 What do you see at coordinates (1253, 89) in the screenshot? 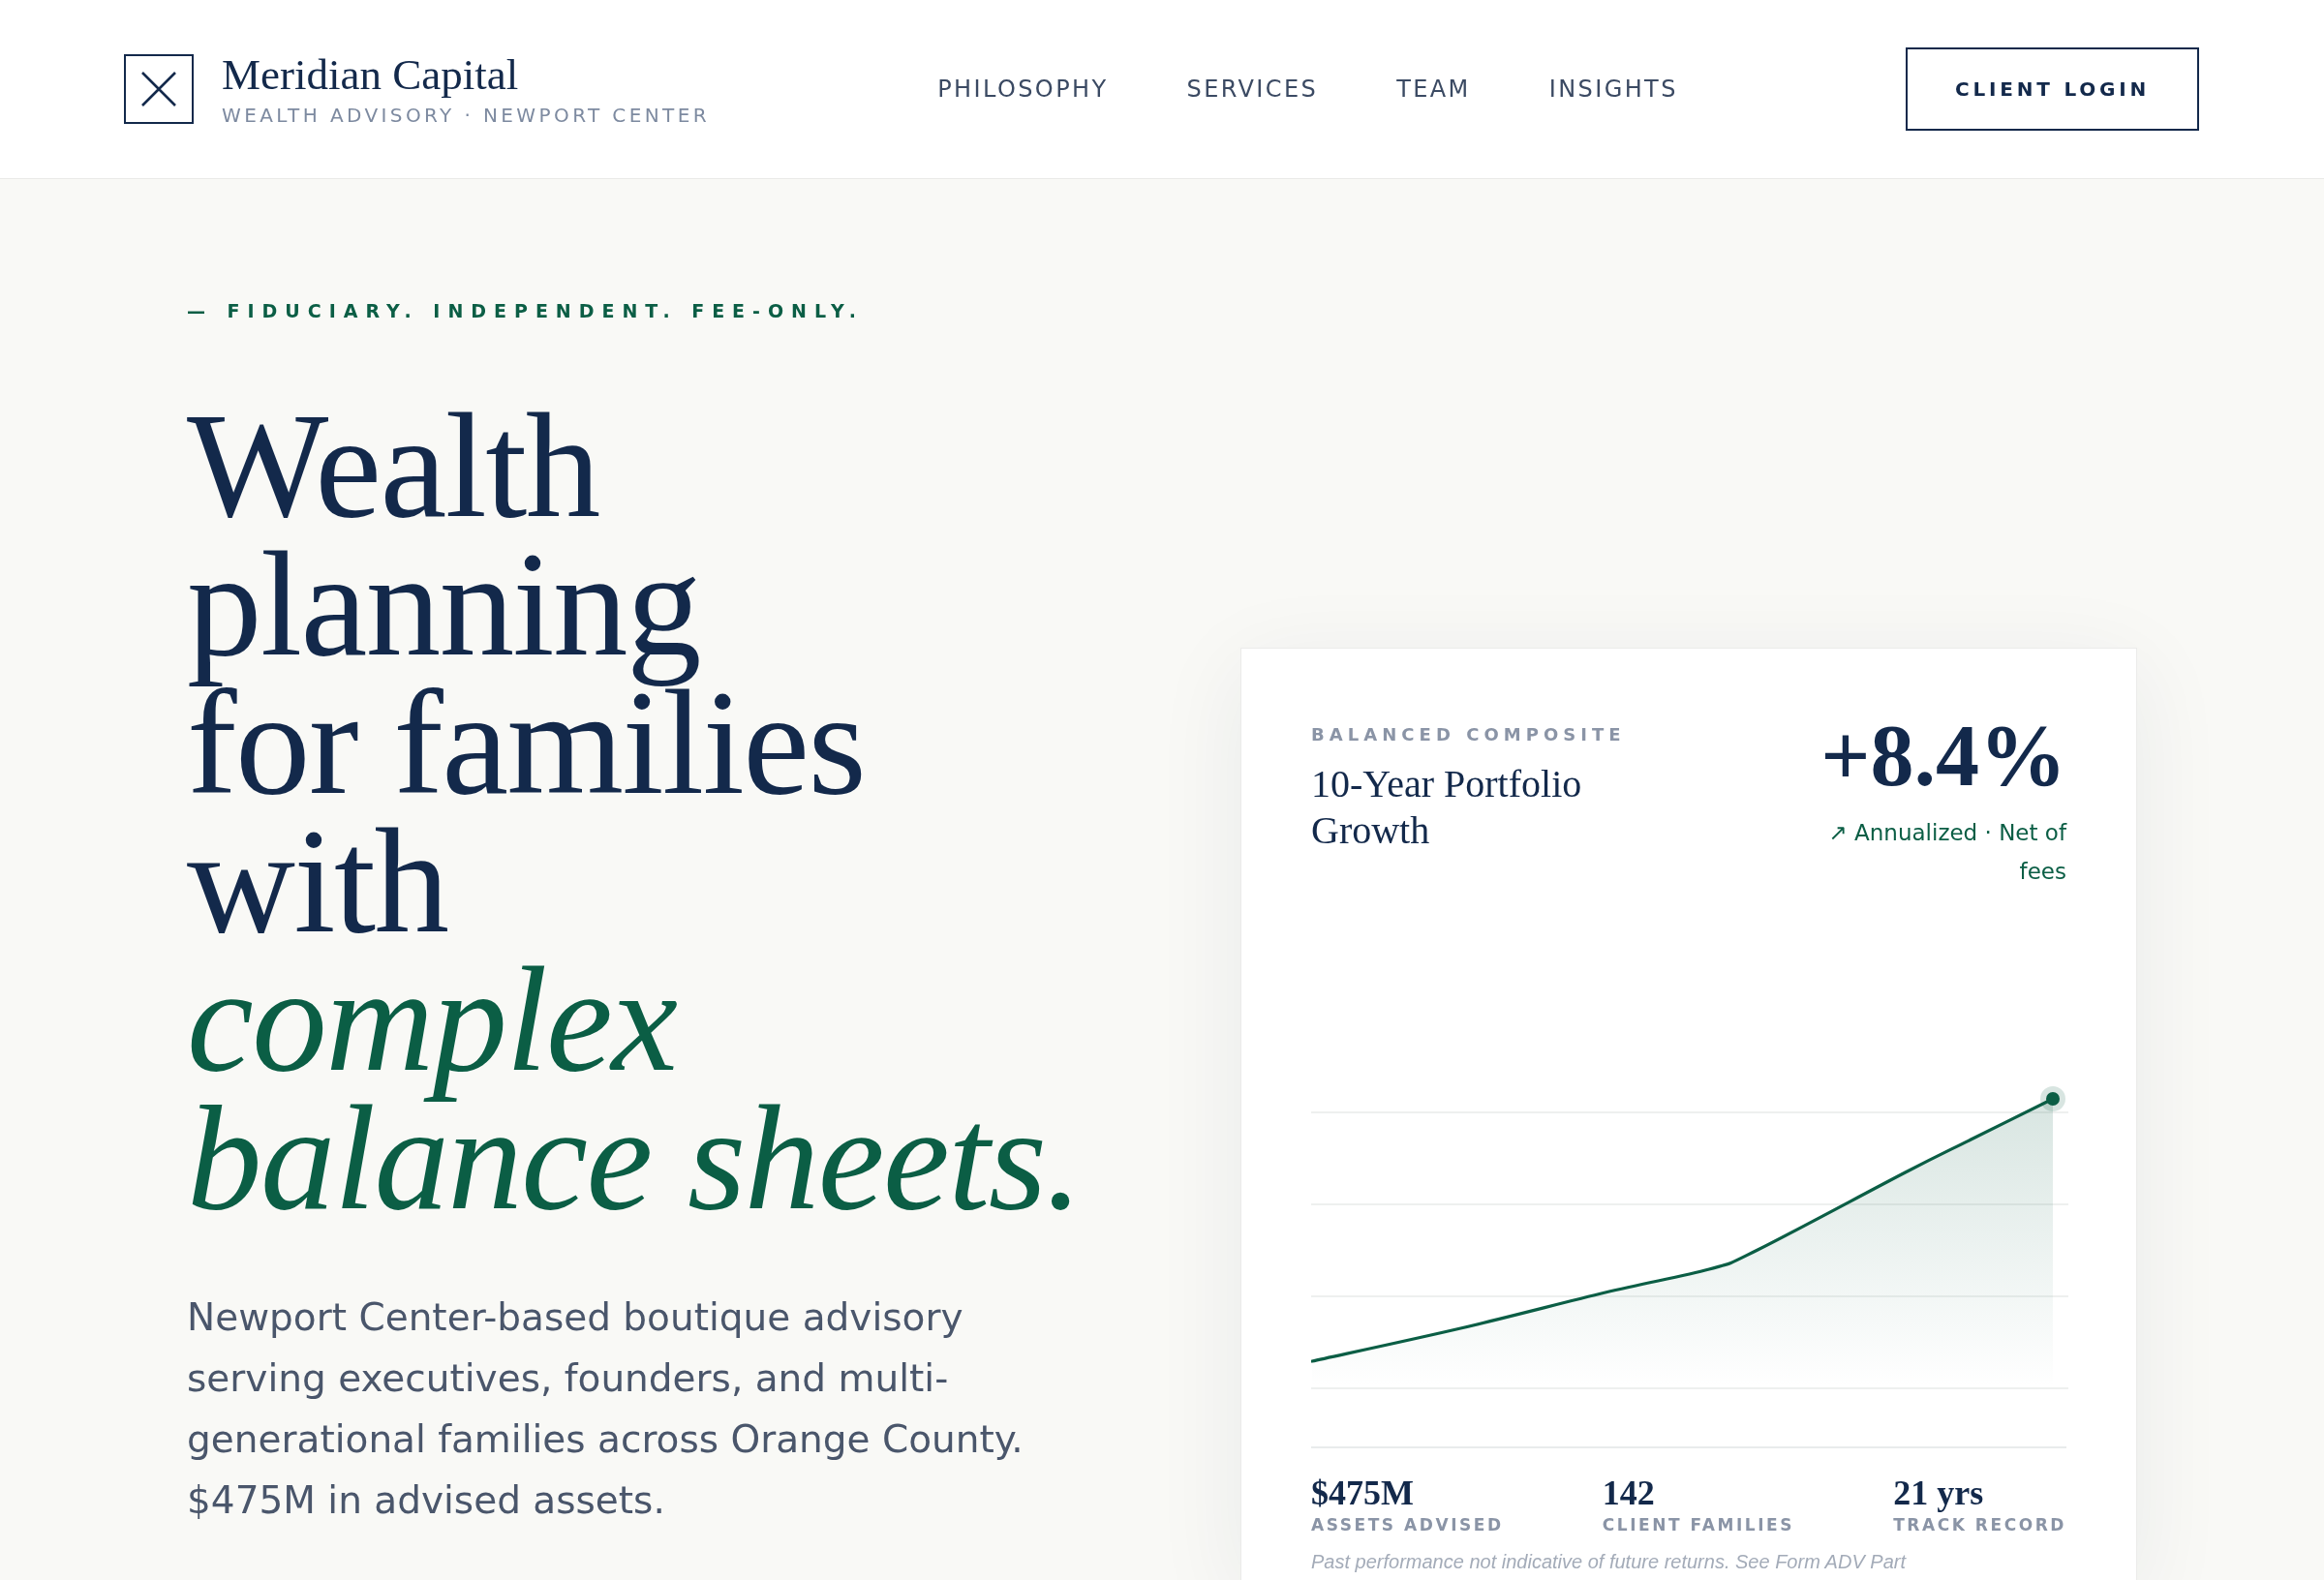
I see `nav-link: SERVICES` at bounding box center [1253, 89].